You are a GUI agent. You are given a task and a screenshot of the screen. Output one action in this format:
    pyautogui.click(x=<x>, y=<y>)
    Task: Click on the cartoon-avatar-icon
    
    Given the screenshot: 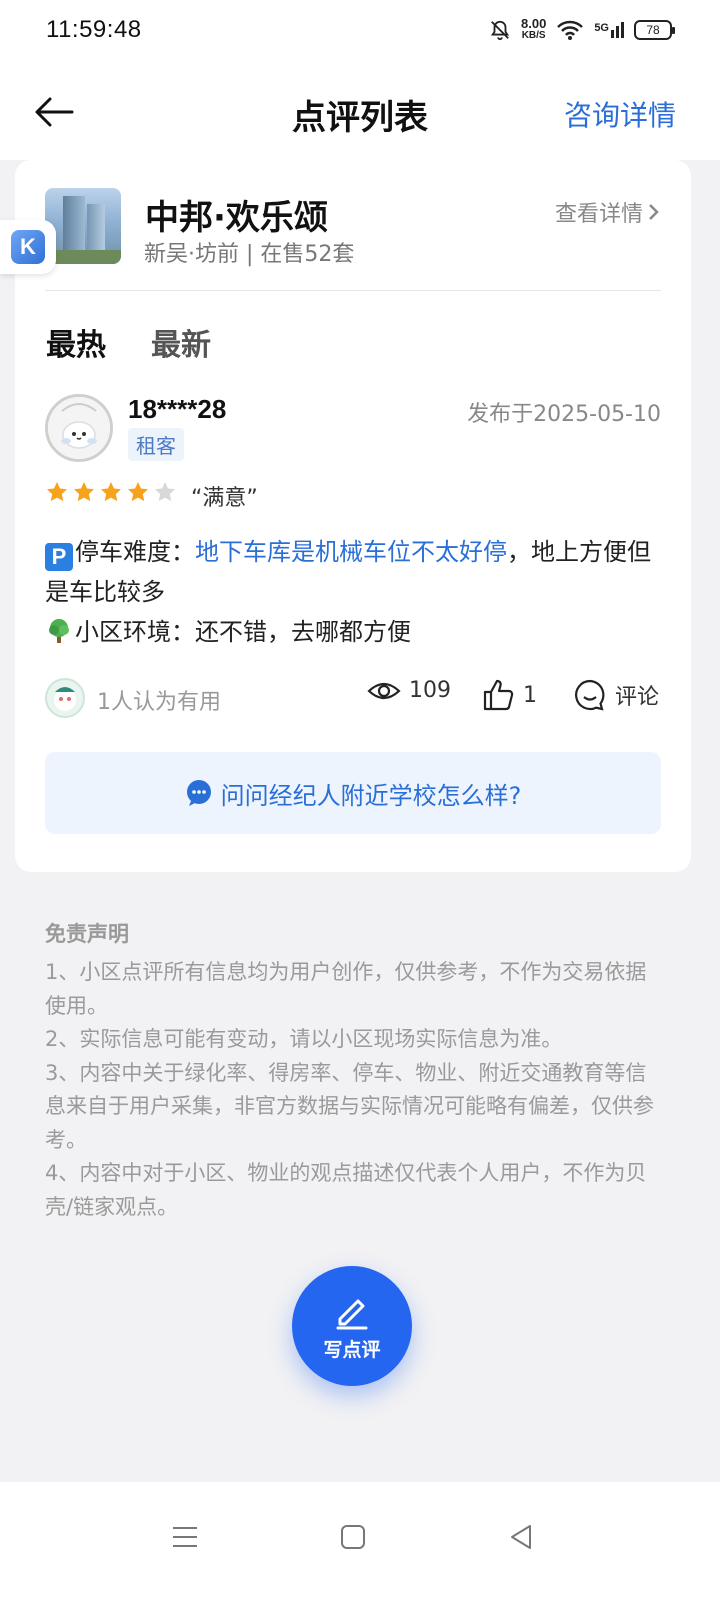 What is the action you would take?
    pyautogui.click(x=65, y=699)
    